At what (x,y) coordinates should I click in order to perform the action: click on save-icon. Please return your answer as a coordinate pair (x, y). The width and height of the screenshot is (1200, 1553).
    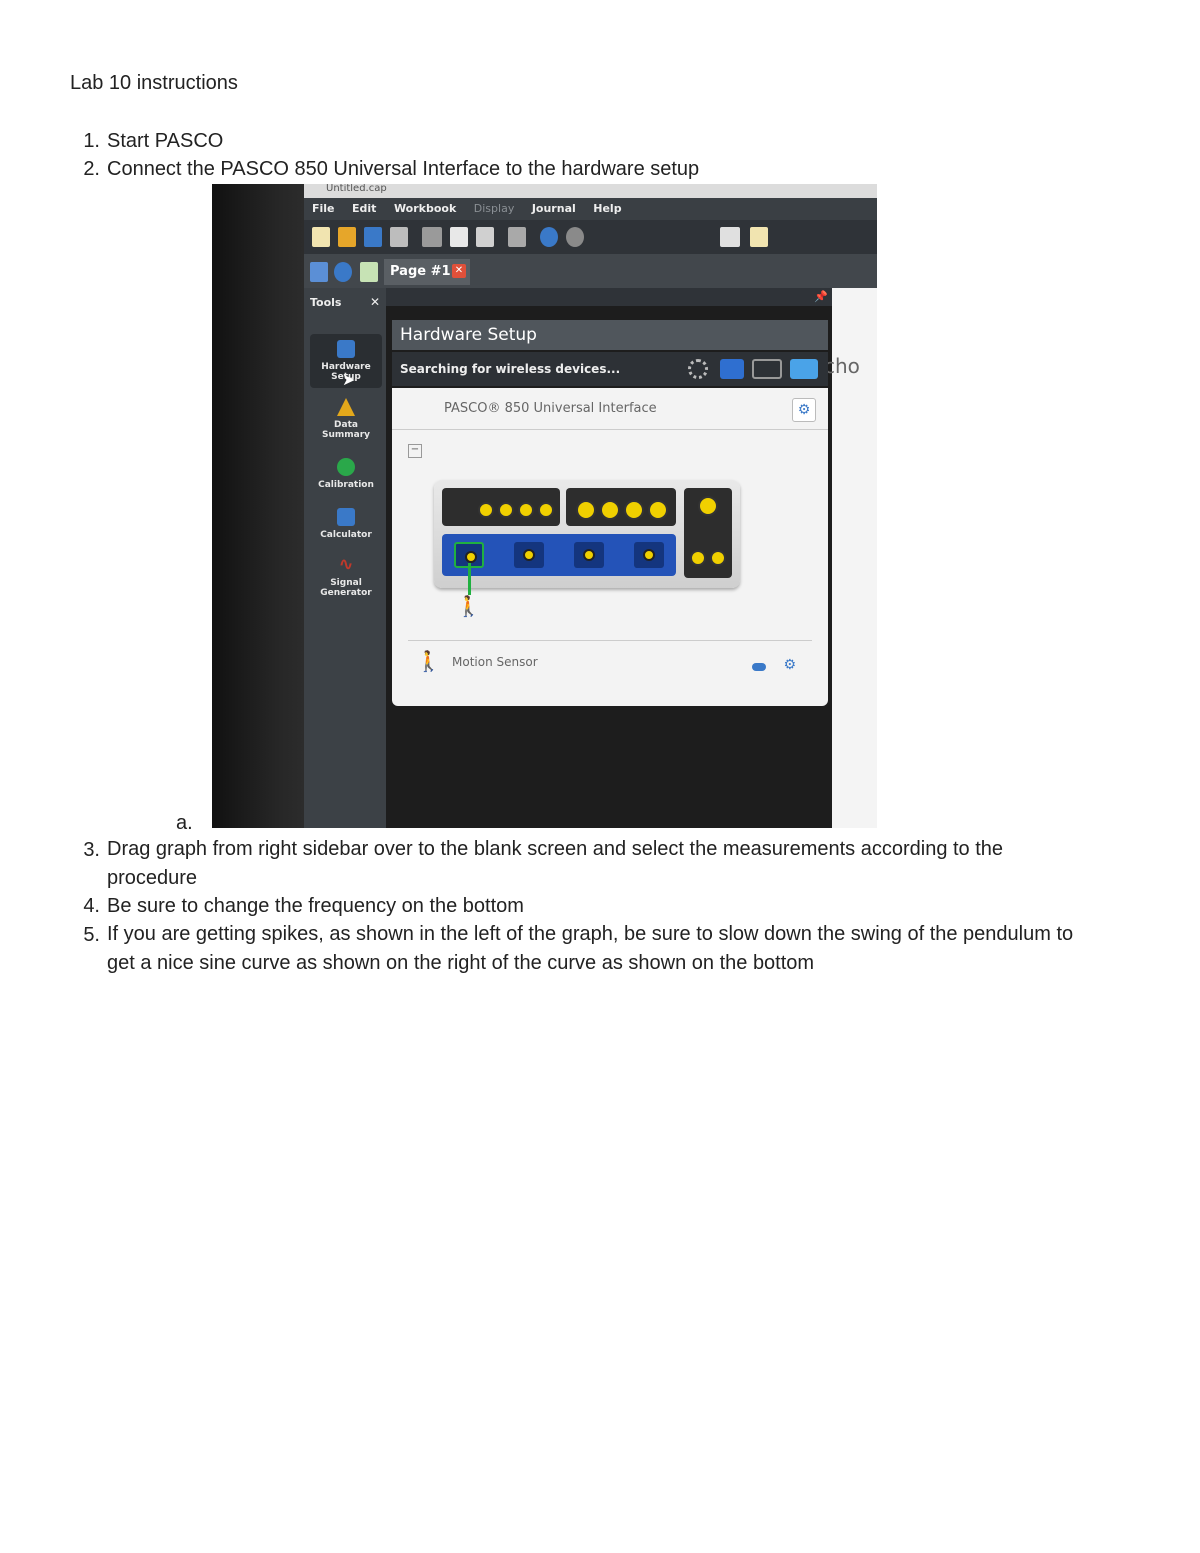
    Looking at the image, I should click on (373, 237).